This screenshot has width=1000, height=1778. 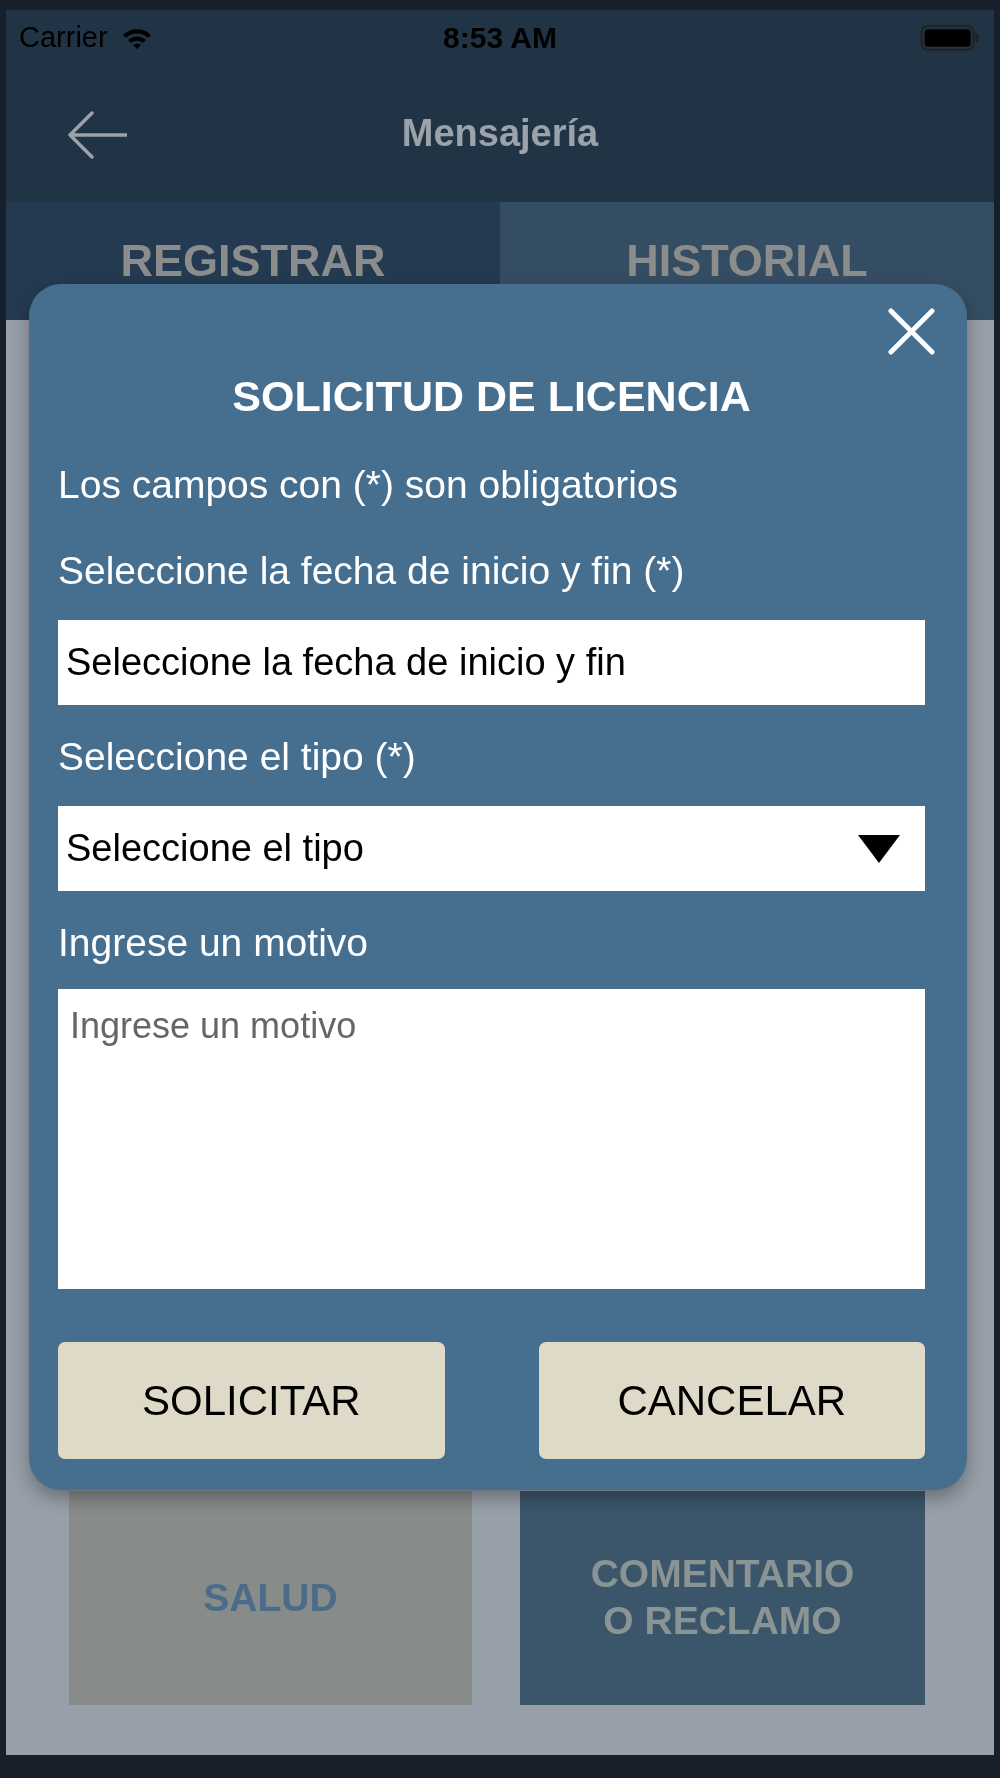 I want to click on battery-icon, so click(x=950, y=37).